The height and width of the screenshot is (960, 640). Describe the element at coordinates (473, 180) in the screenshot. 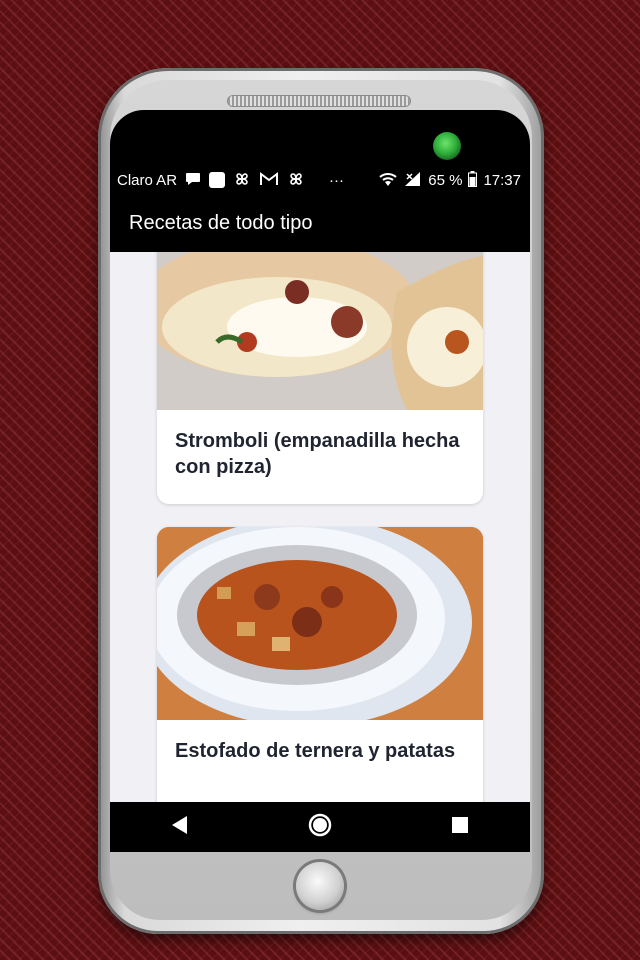

I see `battery-icon` at that location.